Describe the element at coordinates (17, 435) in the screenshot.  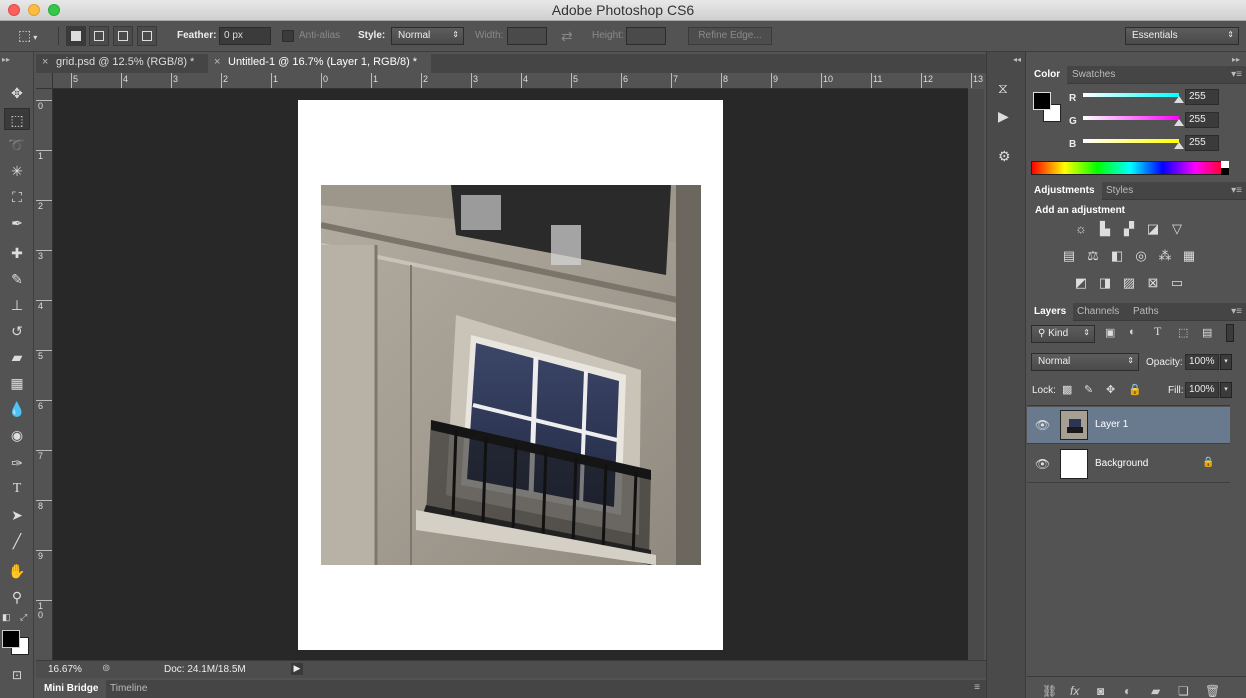
I see `dodge-tool-icon: ◉` at that location.